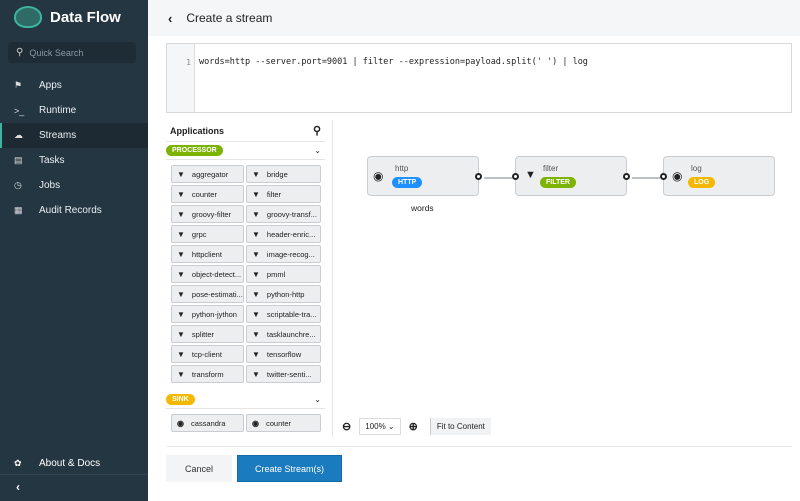 The height and width of the screenshot is (501, 800). I want to click on app-item: ▼ aggregator, so click(207, 174).